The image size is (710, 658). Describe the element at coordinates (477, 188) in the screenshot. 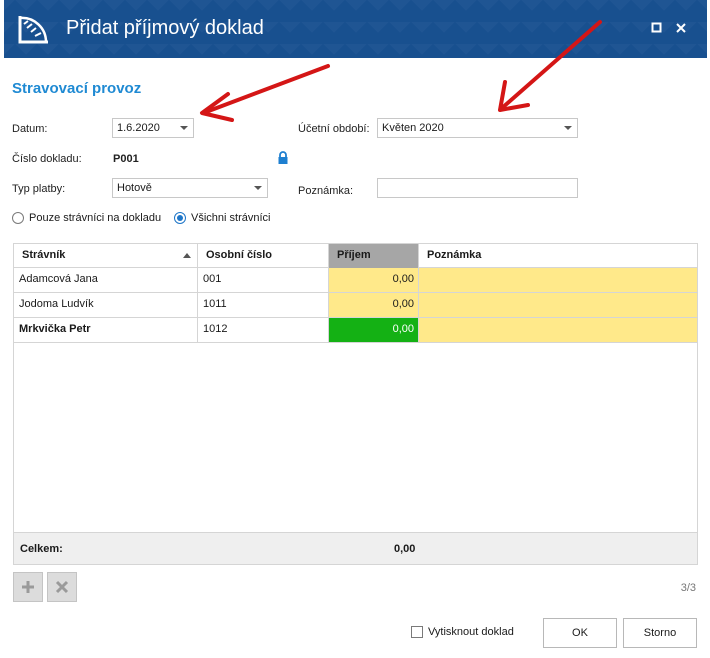

I see `poznamka-input` at that location.